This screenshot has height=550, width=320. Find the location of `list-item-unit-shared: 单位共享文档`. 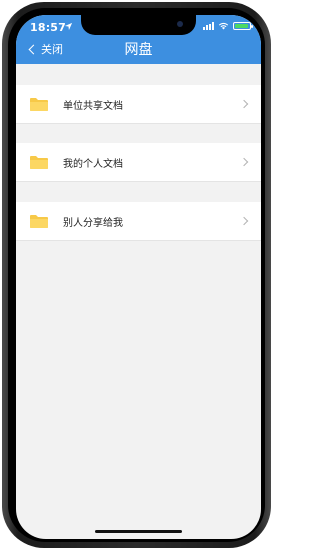

list-item-unit-shared: 单位共享文档 is located at coordinates (138, 104).